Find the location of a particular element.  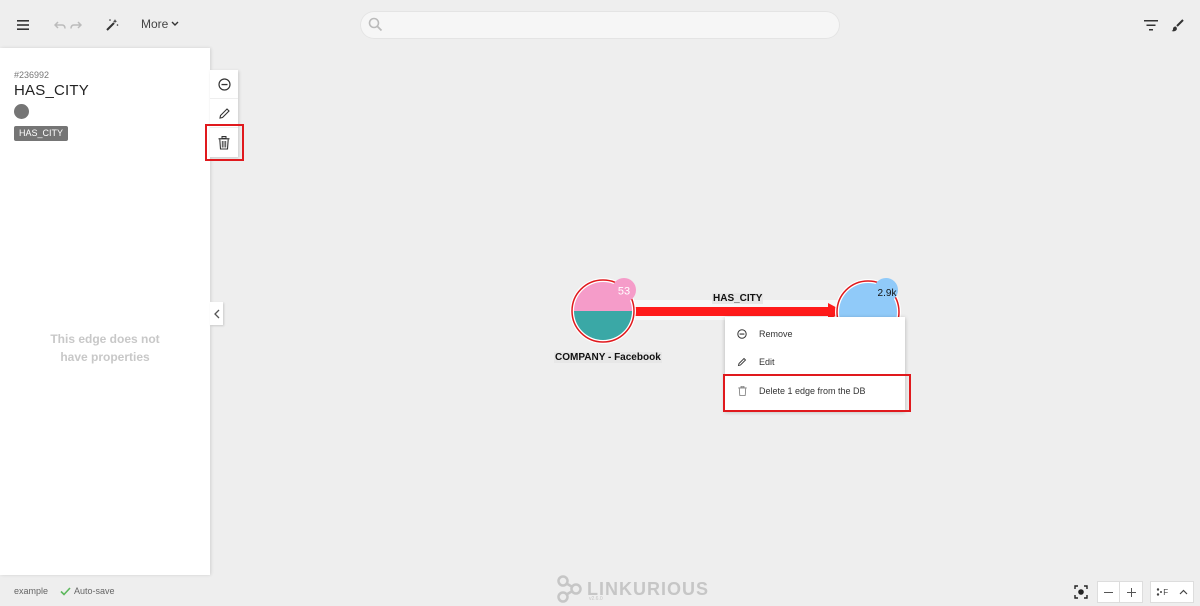

layout-selector: F is located at coordinates (1162, 592).